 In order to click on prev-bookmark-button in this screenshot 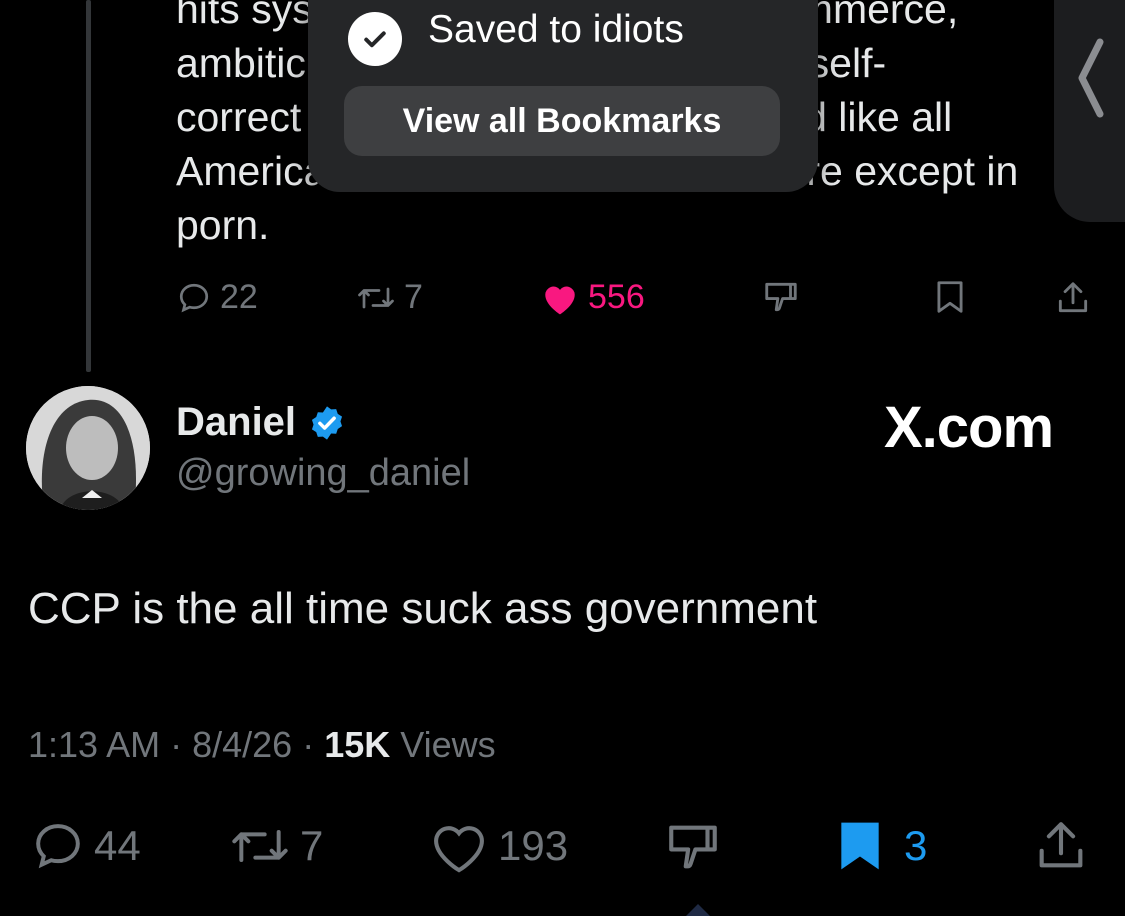, I will do `click(950, 297)`.